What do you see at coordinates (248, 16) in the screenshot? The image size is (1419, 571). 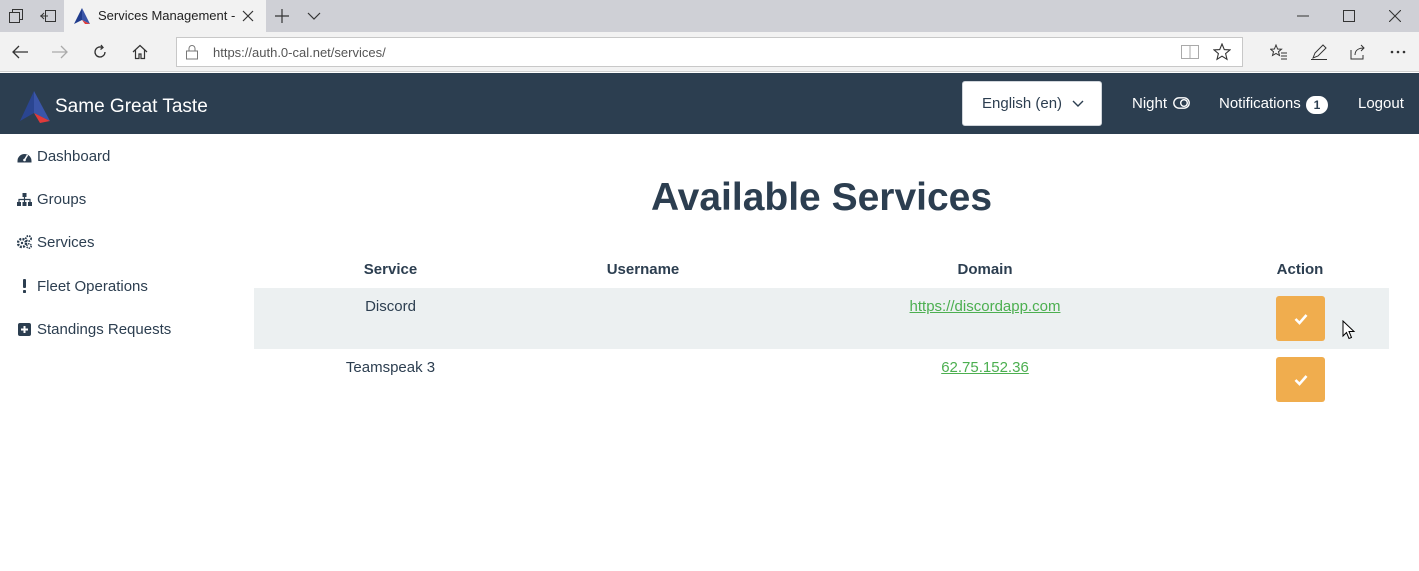 I see `close-tab-icon` at bounding box center [248, 16].